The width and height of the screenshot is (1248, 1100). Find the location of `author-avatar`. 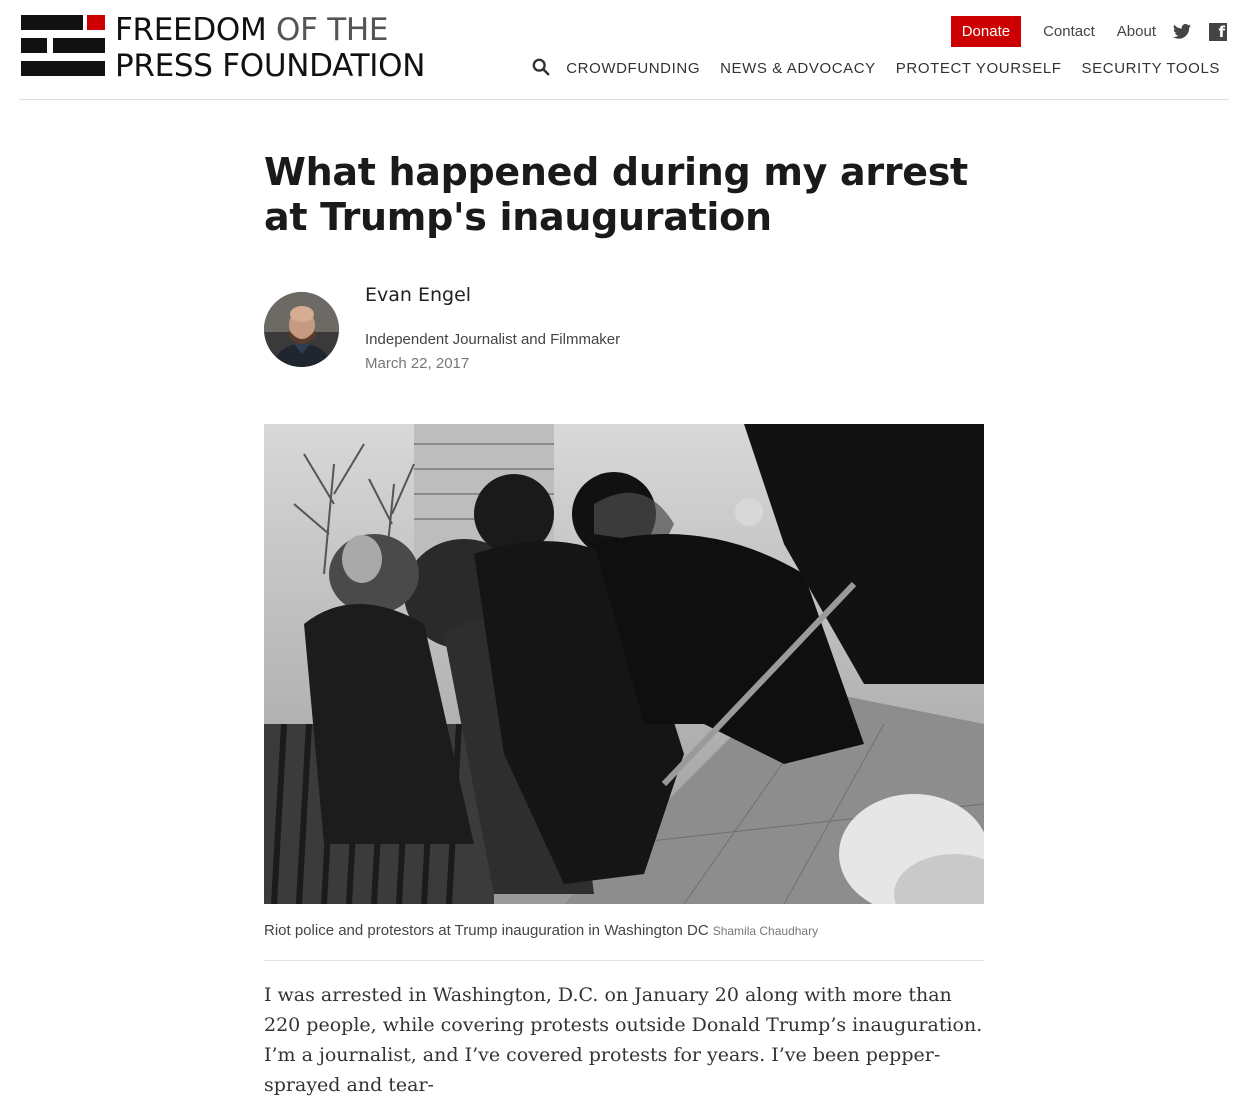

author-avatar is located at coordinates (301, 329).